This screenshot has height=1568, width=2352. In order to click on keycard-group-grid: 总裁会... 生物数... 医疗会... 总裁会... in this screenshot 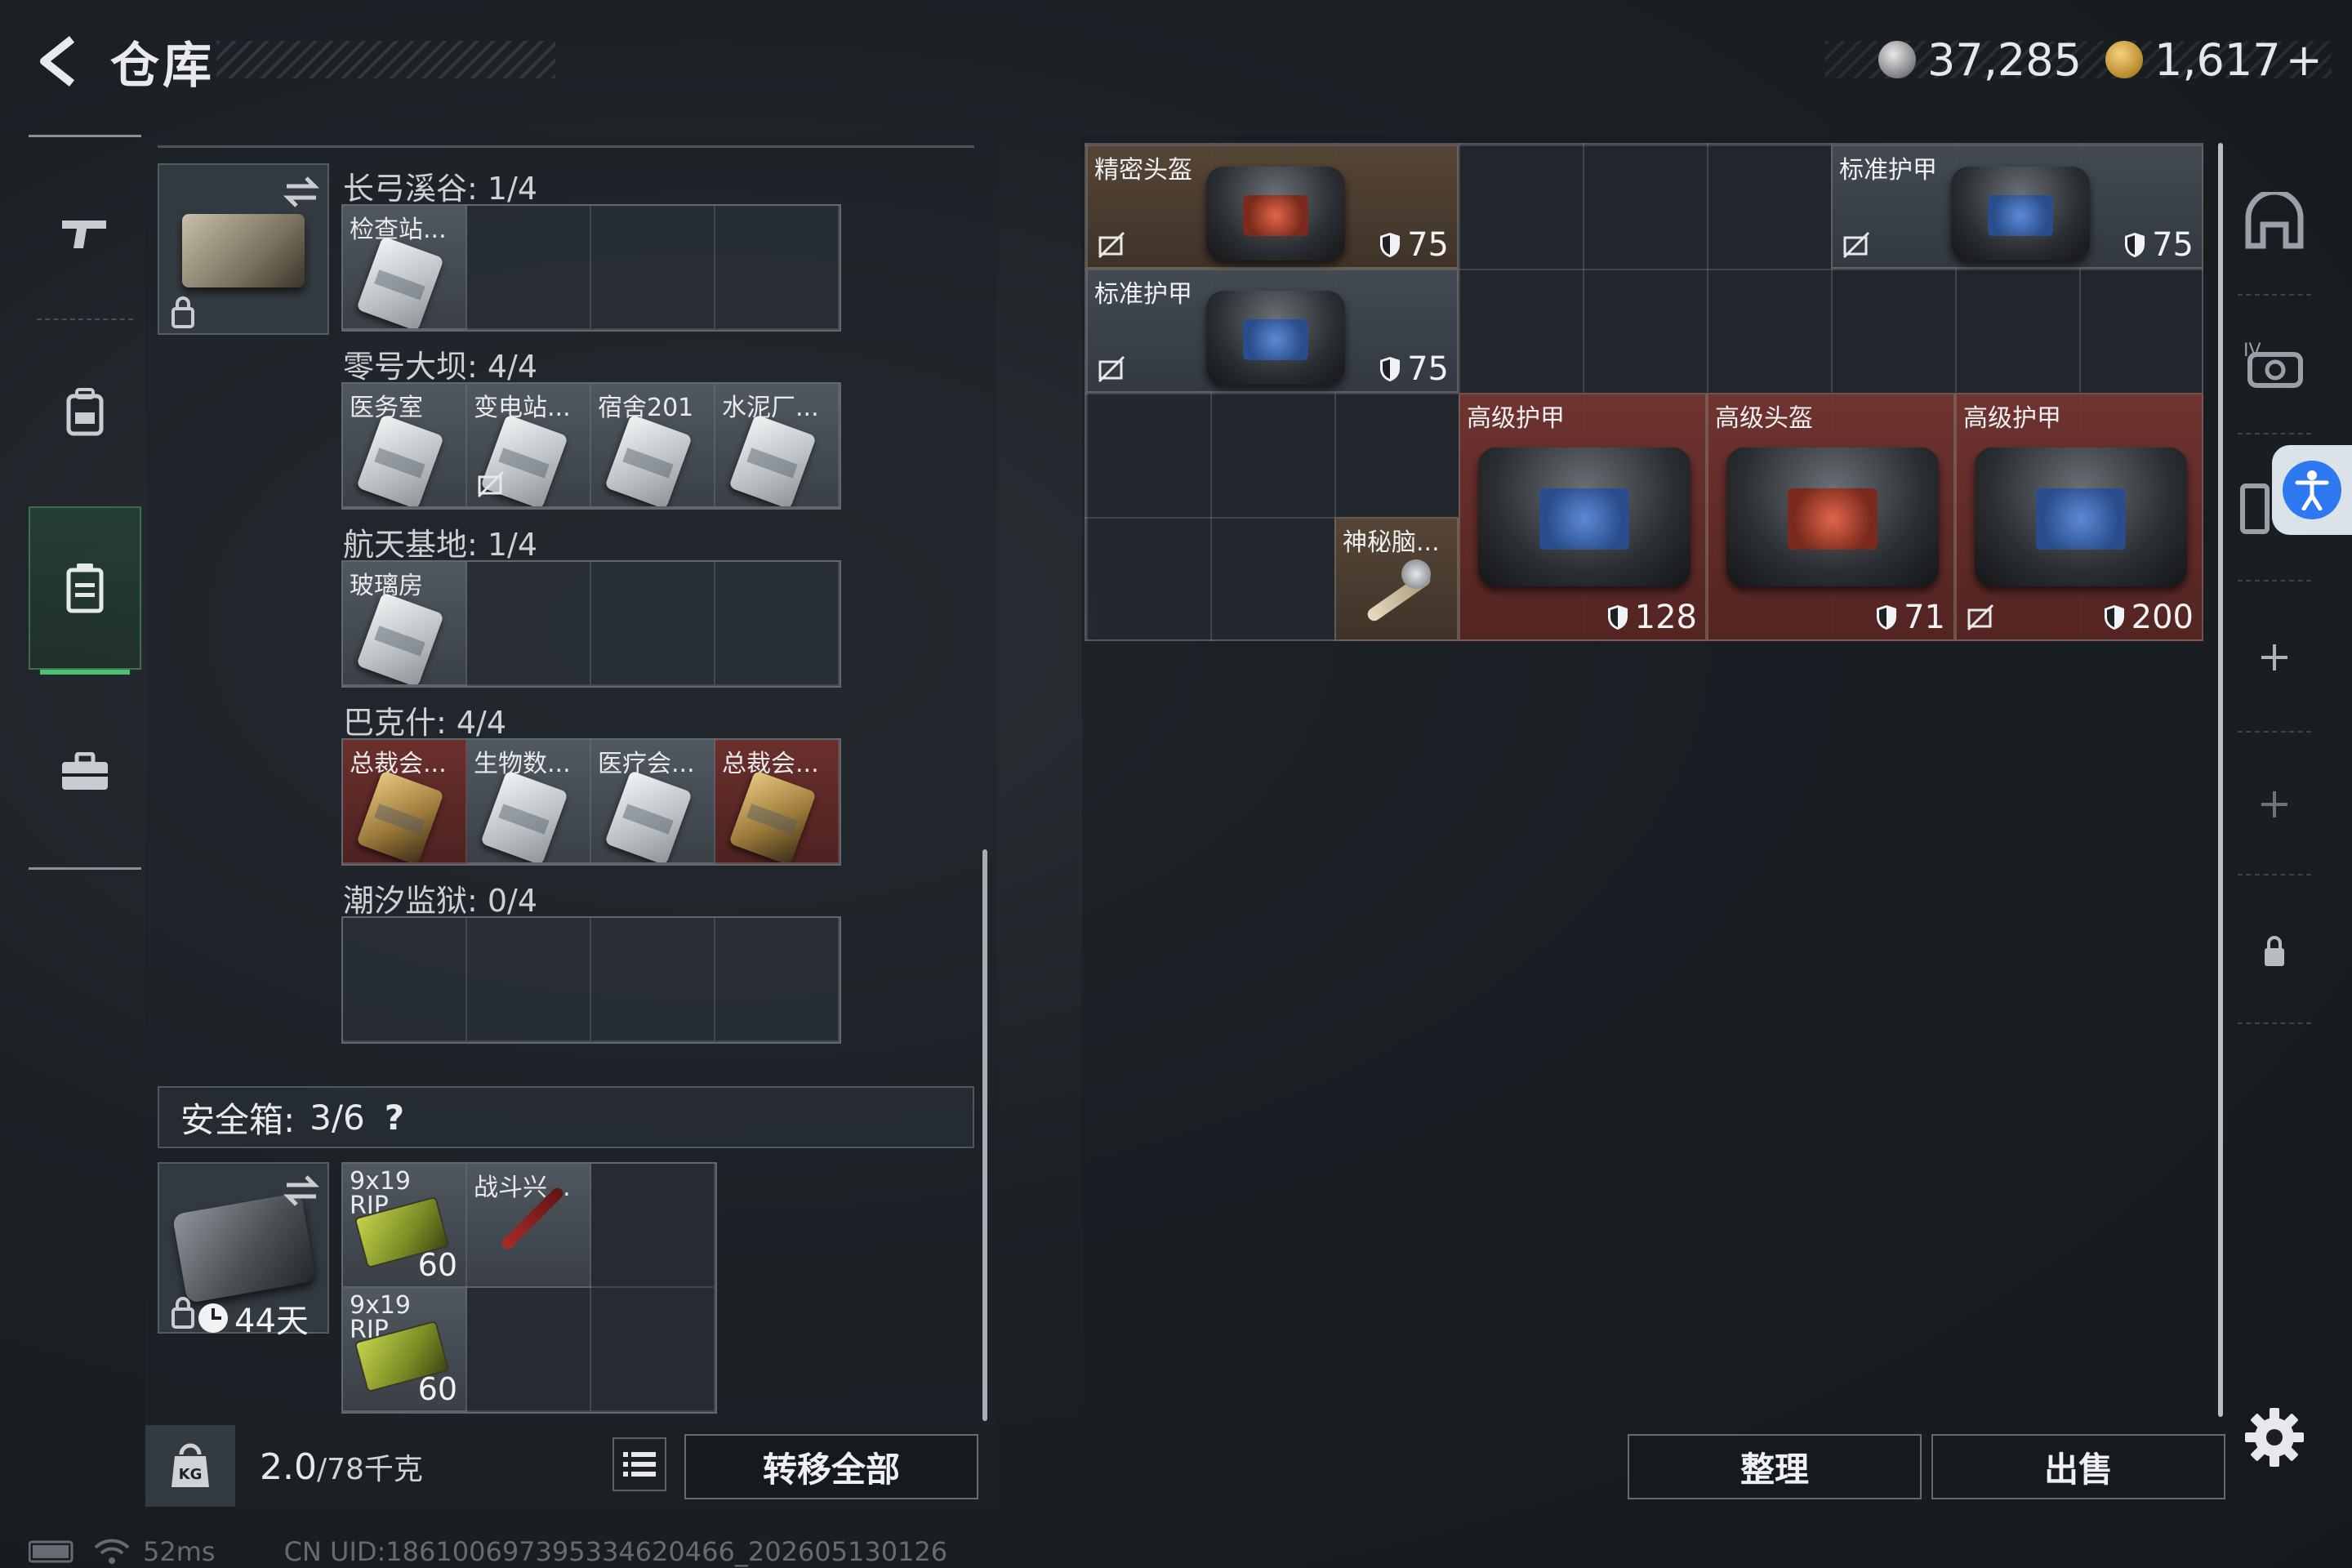, I will do `click(591, 802)`.